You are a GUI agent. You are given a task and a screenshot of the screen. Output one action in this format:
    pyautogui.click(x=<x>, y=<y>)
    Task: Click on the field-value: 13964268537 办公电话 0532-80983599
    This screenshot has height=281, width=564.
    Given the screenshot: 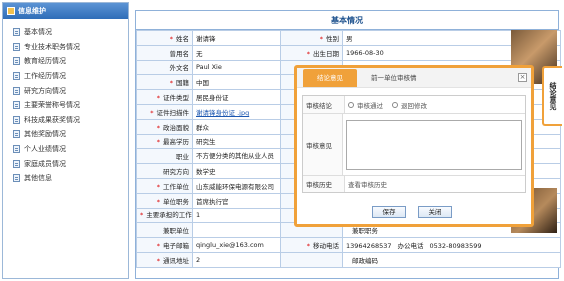 What is the action you would take?
    pyautogui.click(x=451, y=245)
    